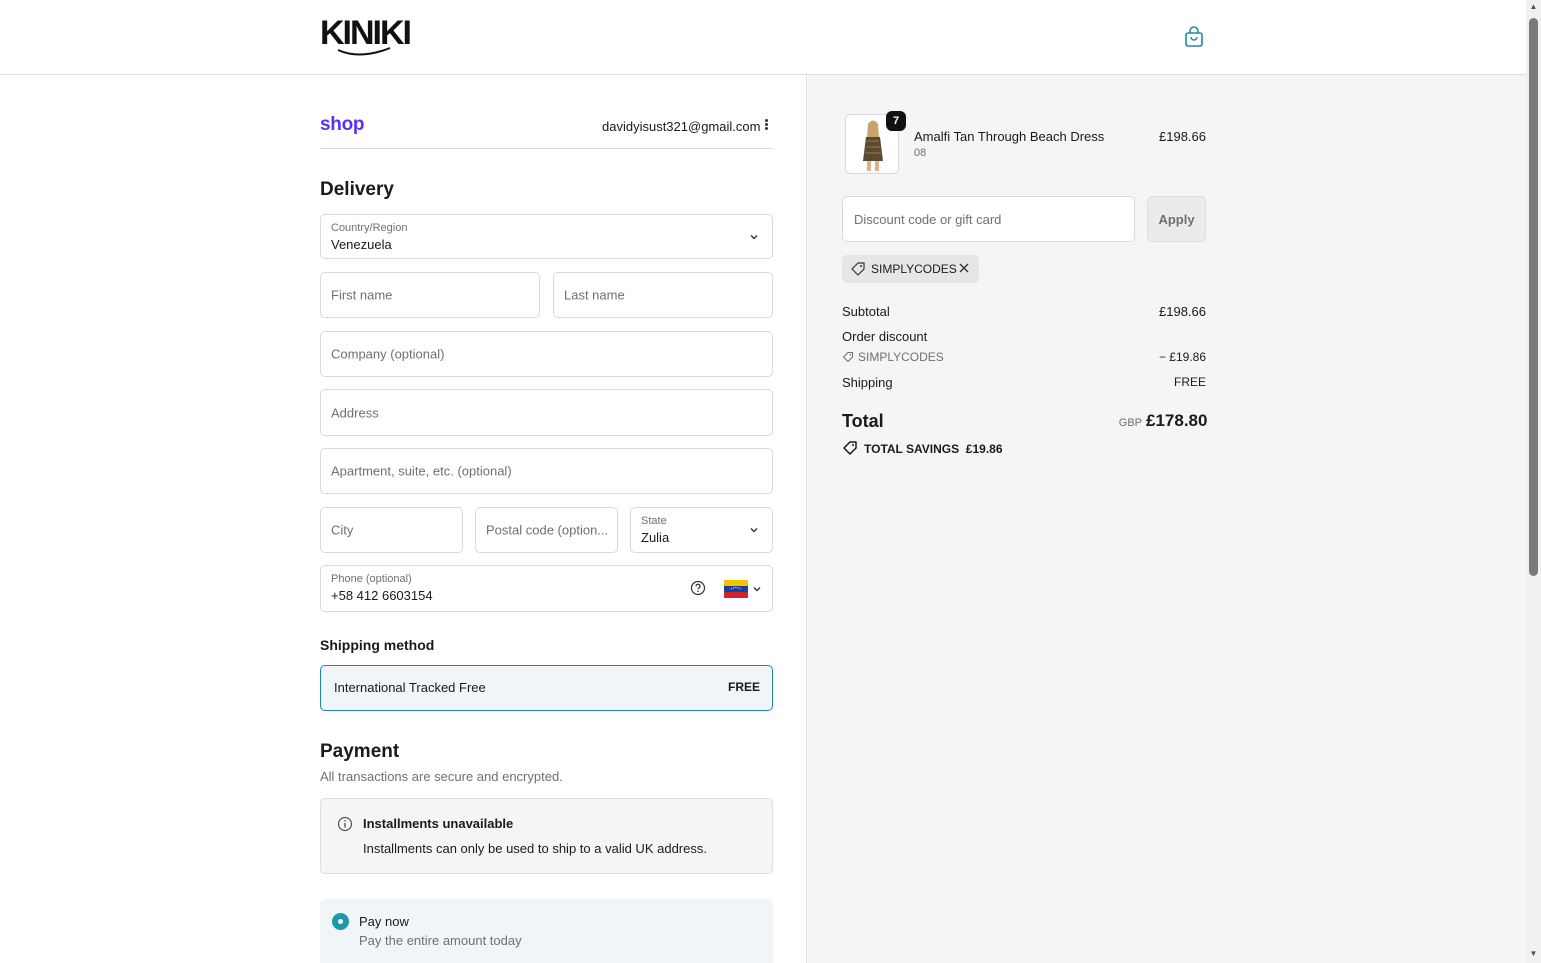  Describe the element at coordinates (546, 471) in the screenshot. I see `apartment-input: Apartment, suite, etc. (optional)` at that location.